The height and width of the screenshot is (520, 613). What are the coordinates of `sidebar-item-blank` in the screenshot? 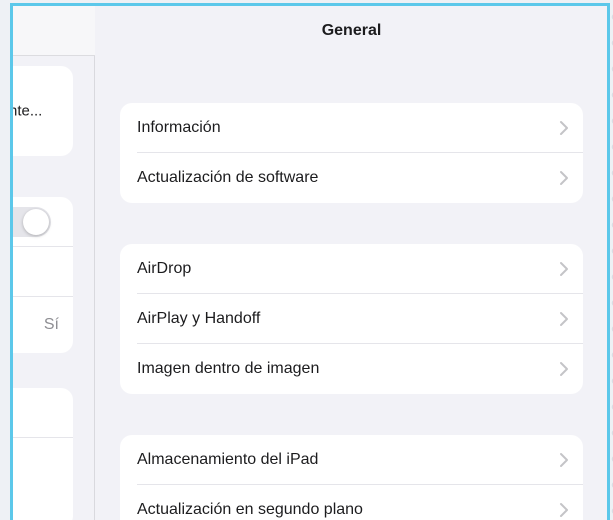 It's located at (43, 272).